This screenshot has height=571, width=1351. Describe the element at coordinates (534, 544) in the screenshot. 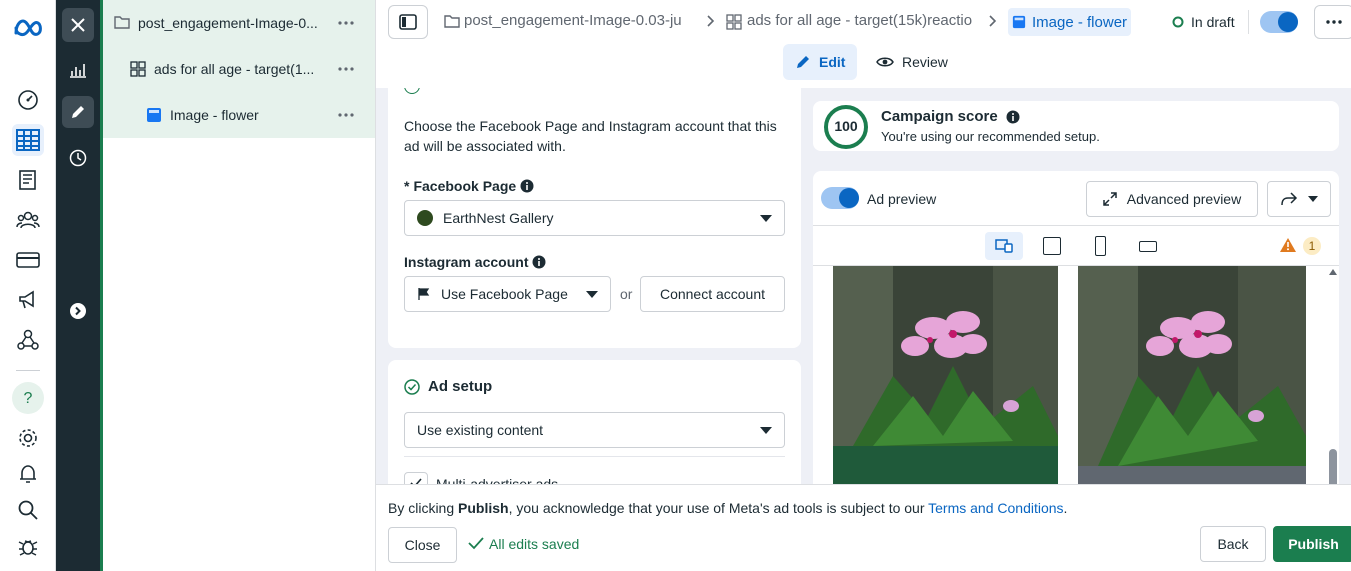

I see `saved-status: All edits saved` at that location.